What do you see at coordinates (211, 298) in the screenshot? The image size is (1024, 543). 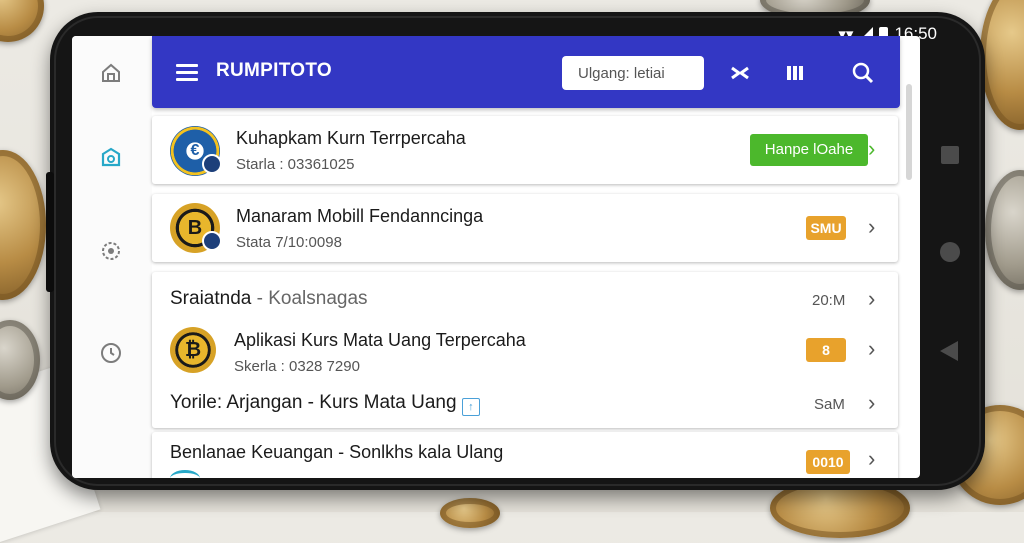 I see `section-title-text: Sraiatnda` at bounding box center [211, 298].